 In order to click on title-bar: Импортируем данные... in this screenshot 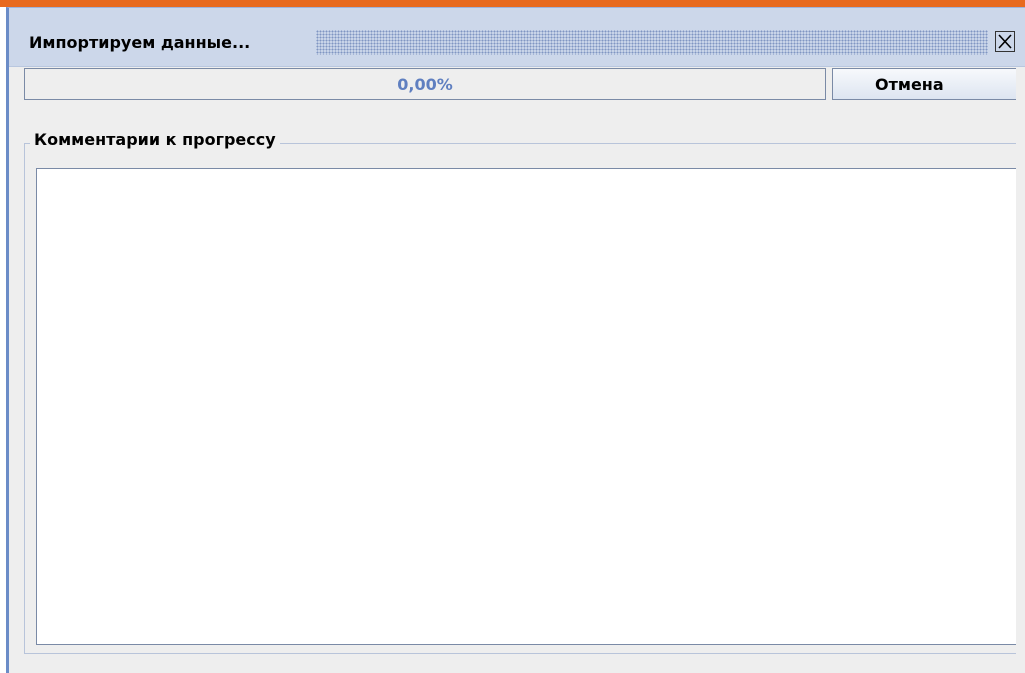, I will do `click(517, 37)`.